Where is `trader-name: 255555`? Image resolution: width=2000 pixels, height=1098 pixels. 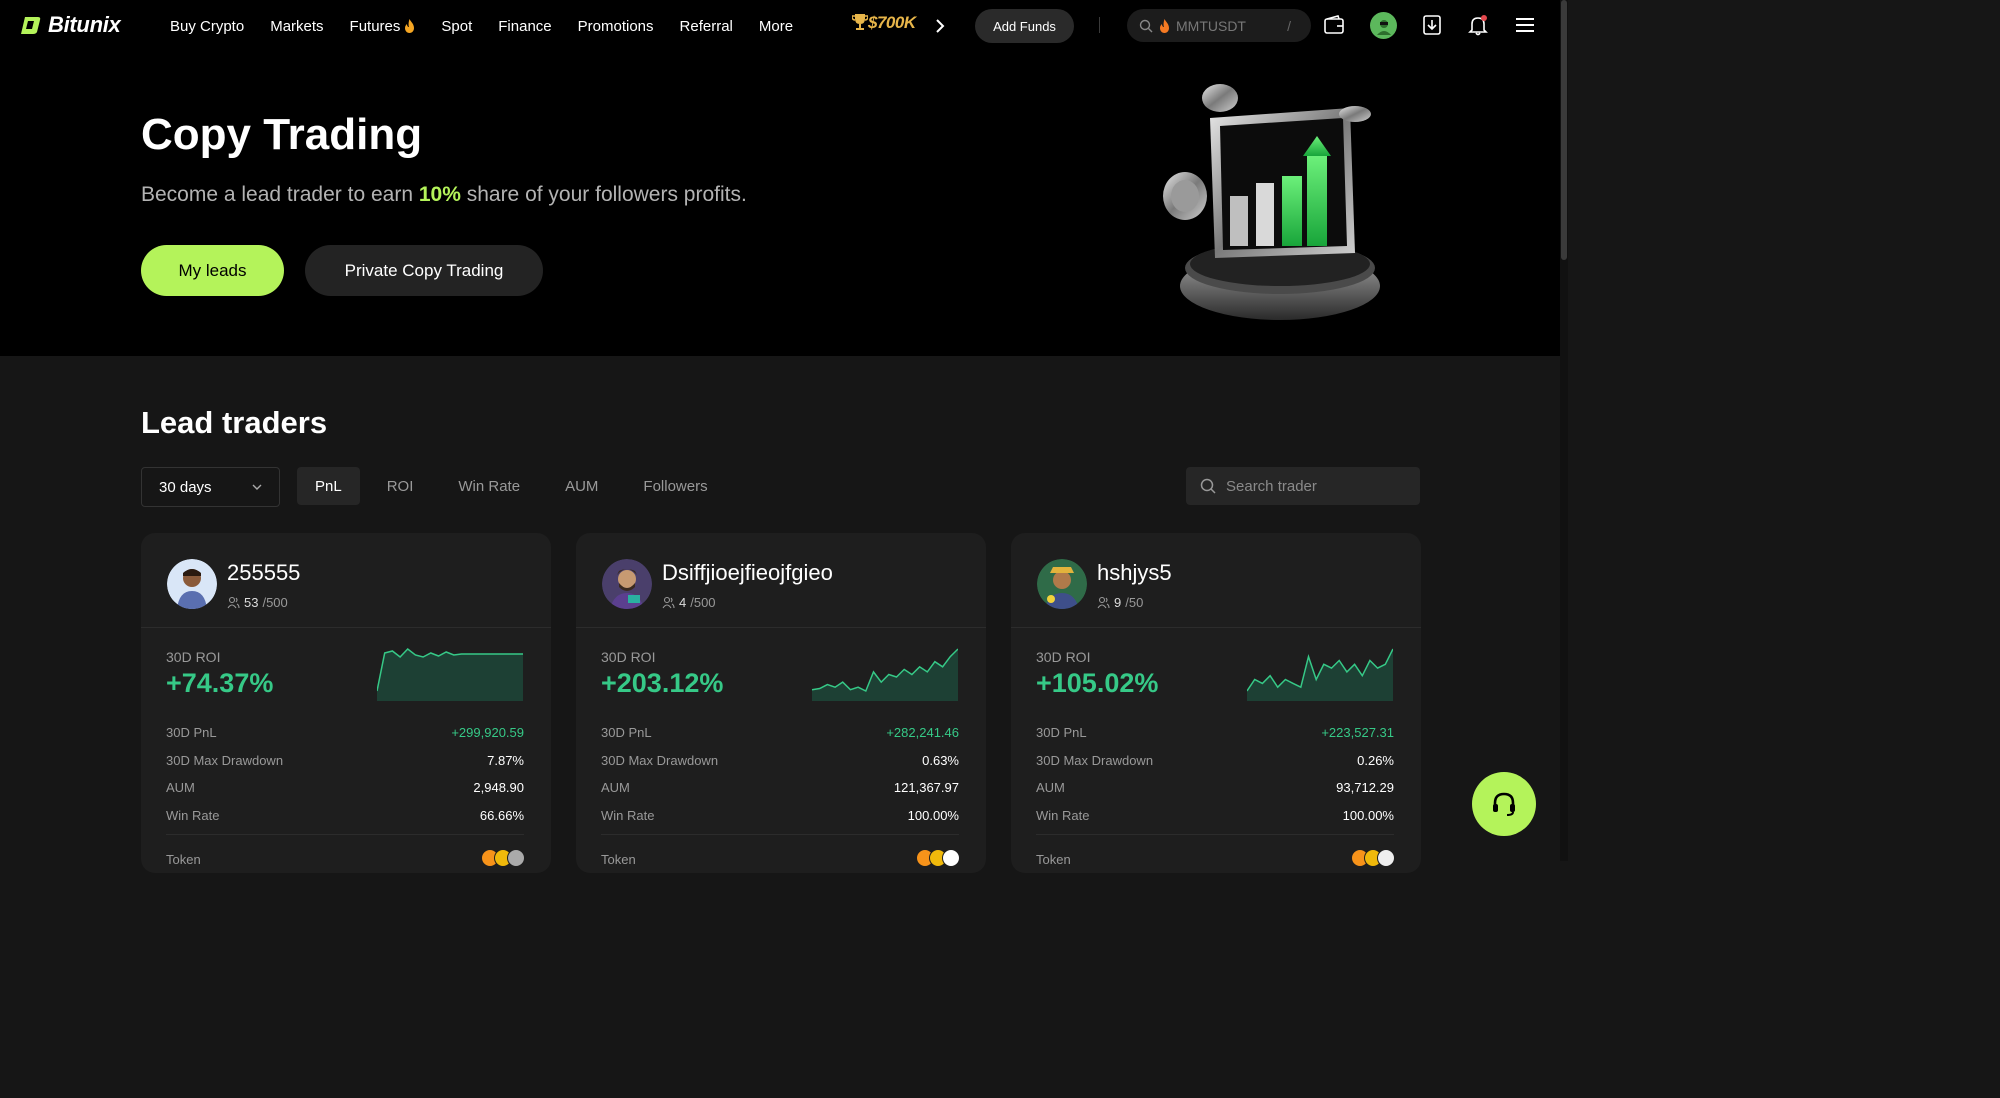
trader-name: 255555 is located at coordinates (263, 573).